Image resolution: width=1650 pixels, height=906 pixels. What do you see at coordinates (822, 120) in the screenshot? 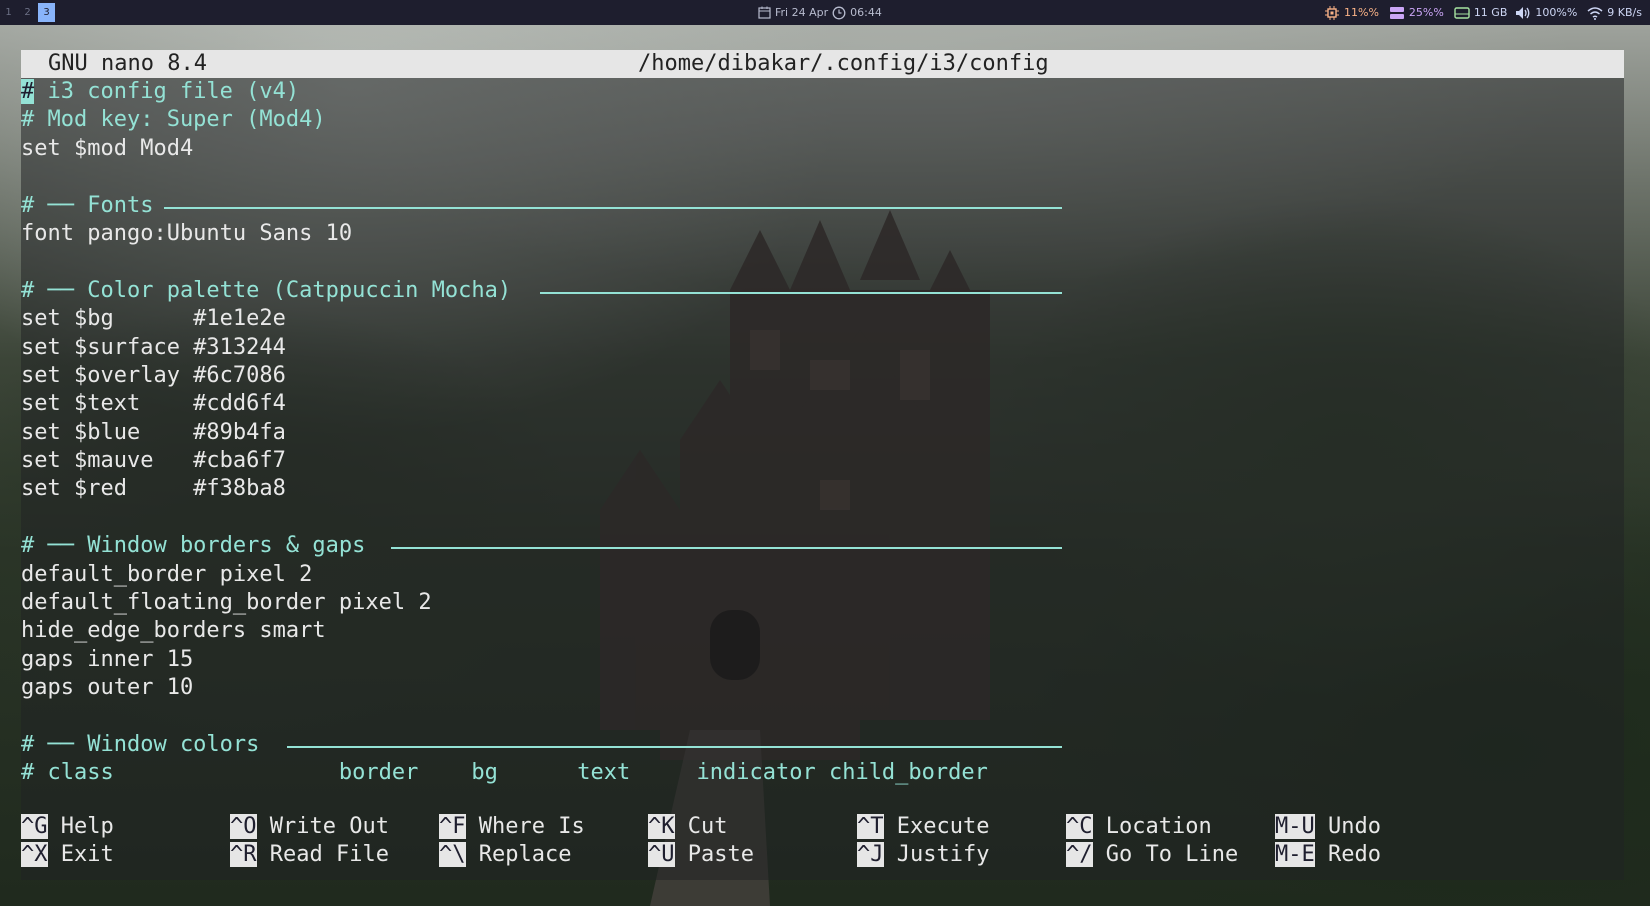
I see `editor-line: # Mod key: Super (Mod4)` at bounding box center [822, 120].